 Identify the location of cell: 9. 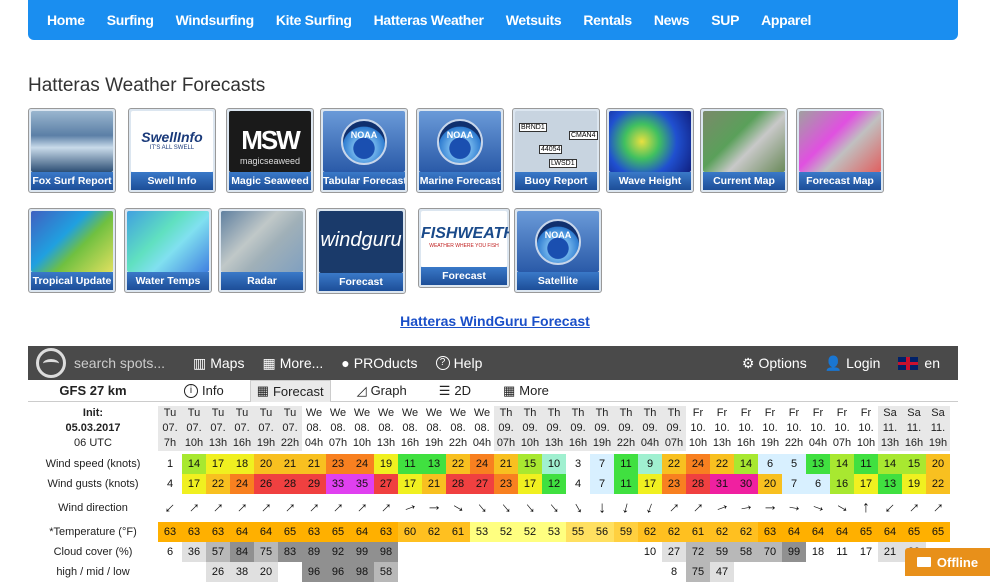
(650, 464).